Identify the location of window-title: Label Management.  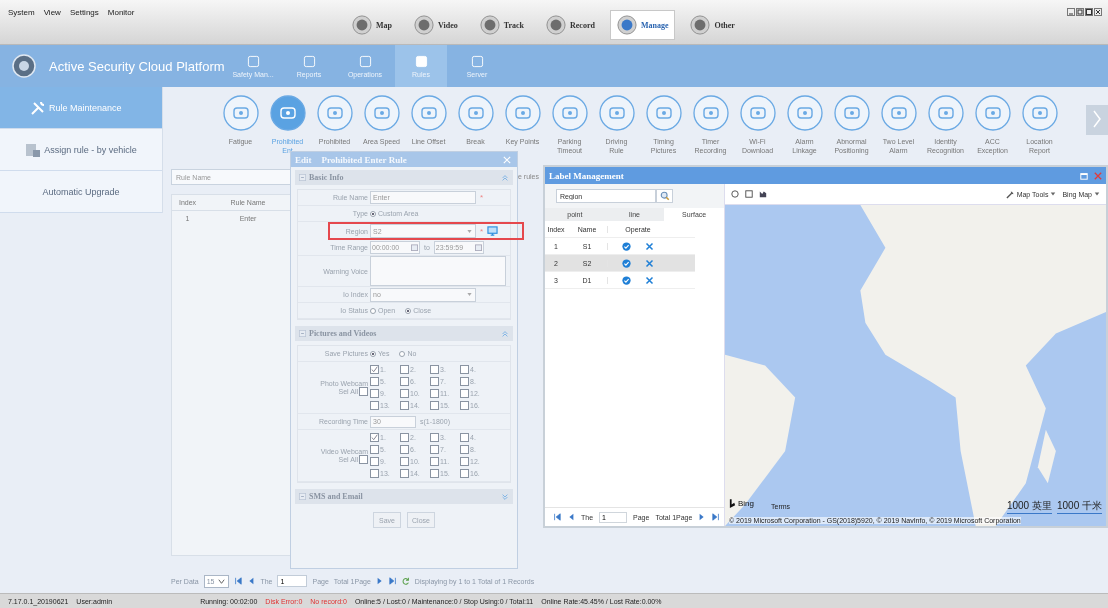
(586, 175).